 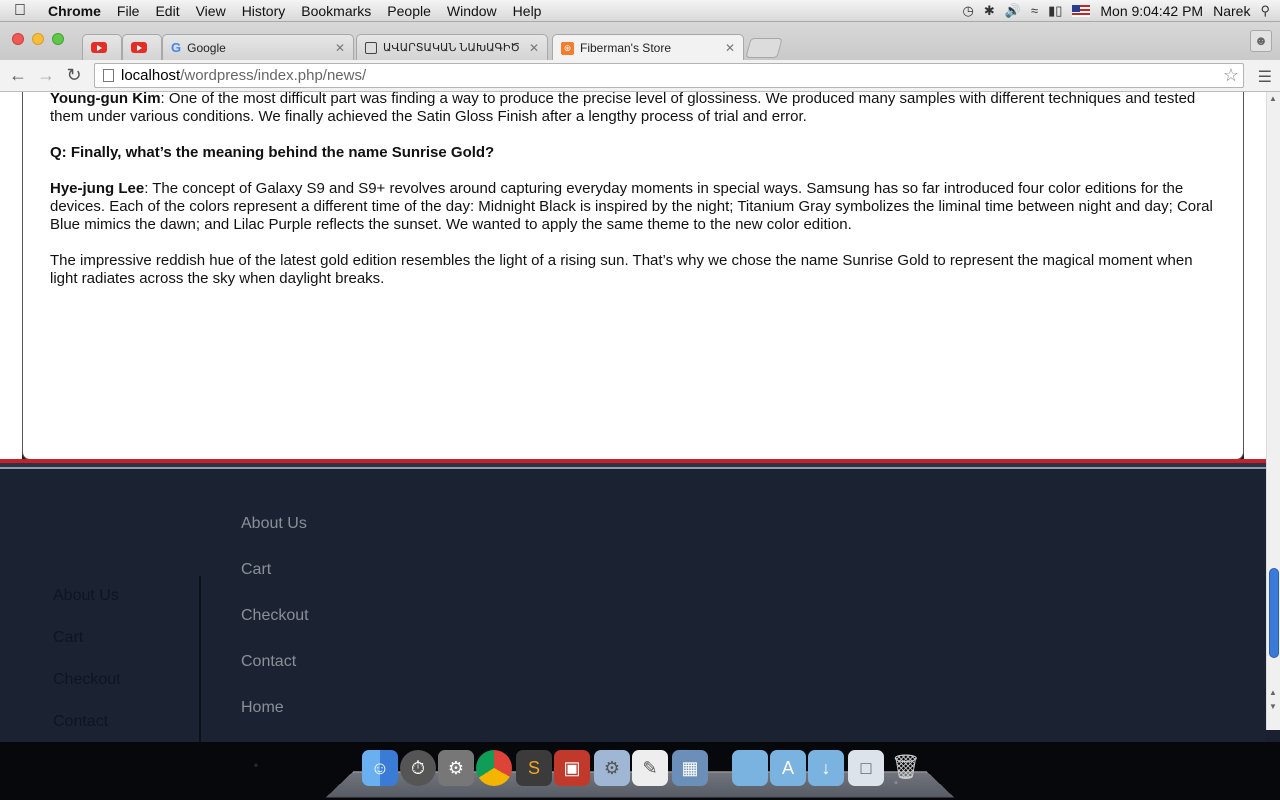 What do you see at coordinates (1273, 706) in the screenshot?
I see `scroll-down-icon: ▼` at bounding box center [1273, 706].